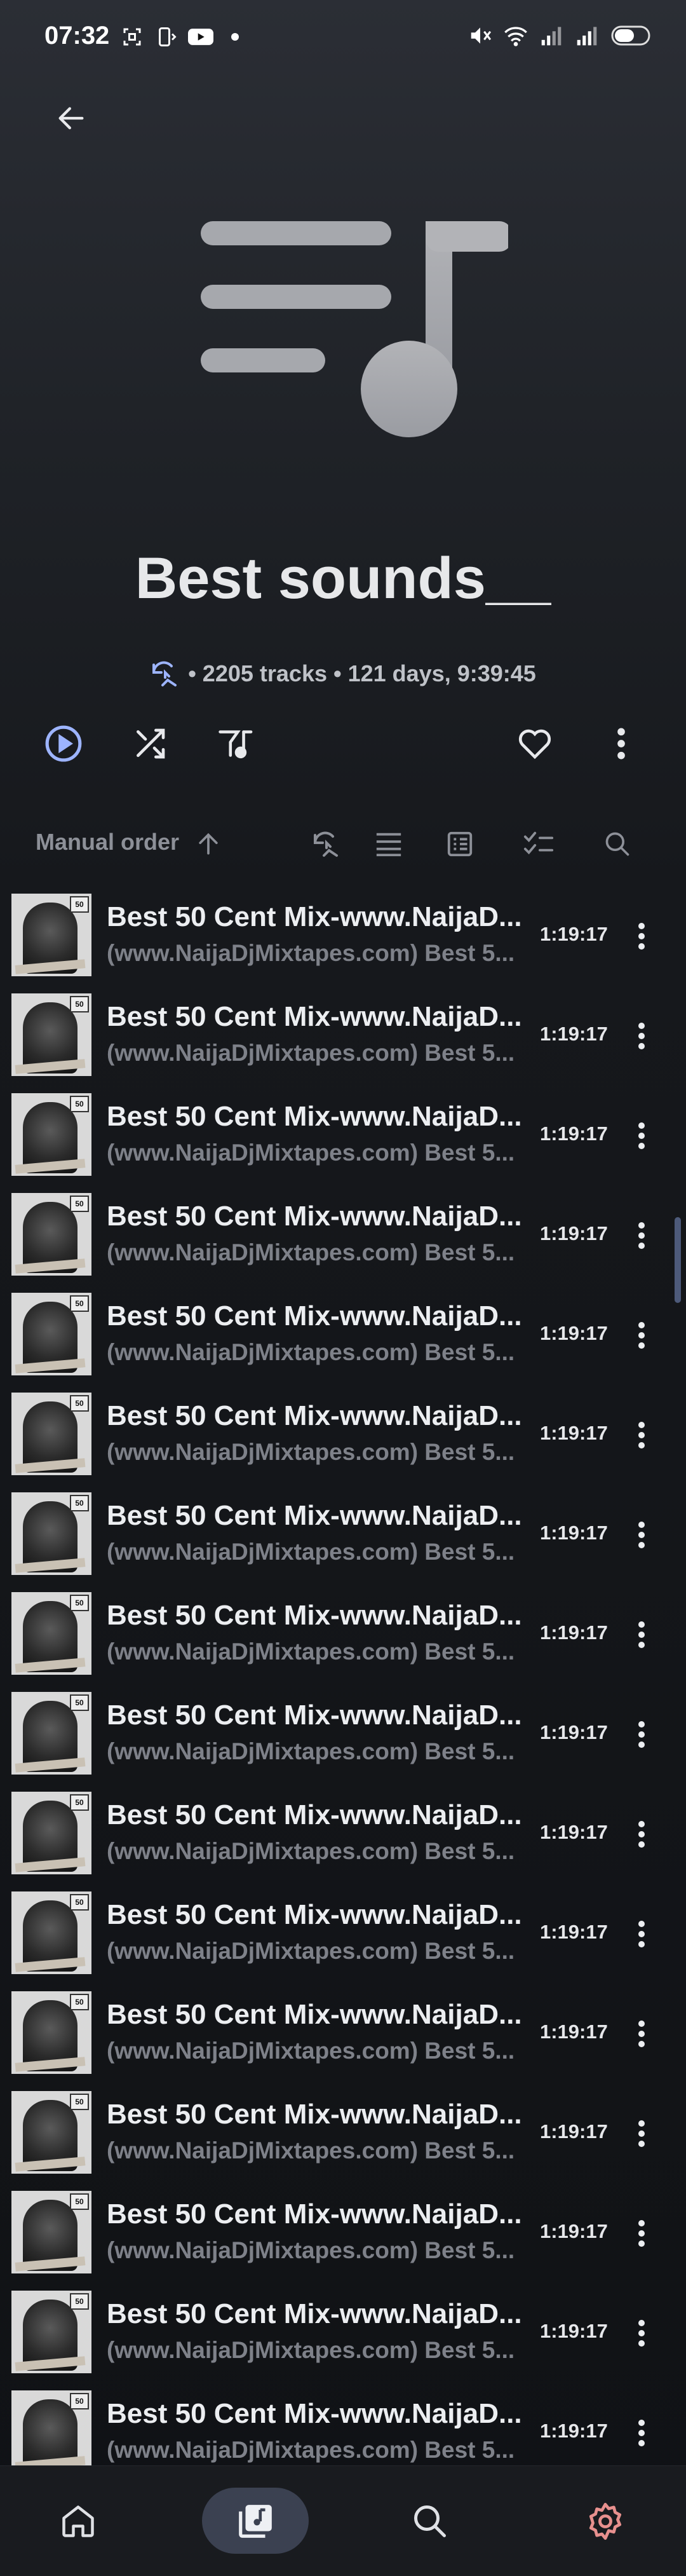 Image resolution: width=686 pixels, height=2576 pixels. Describe the element at coordinates (78, 2521) in the screenshot. I see `nav-home` at that location.